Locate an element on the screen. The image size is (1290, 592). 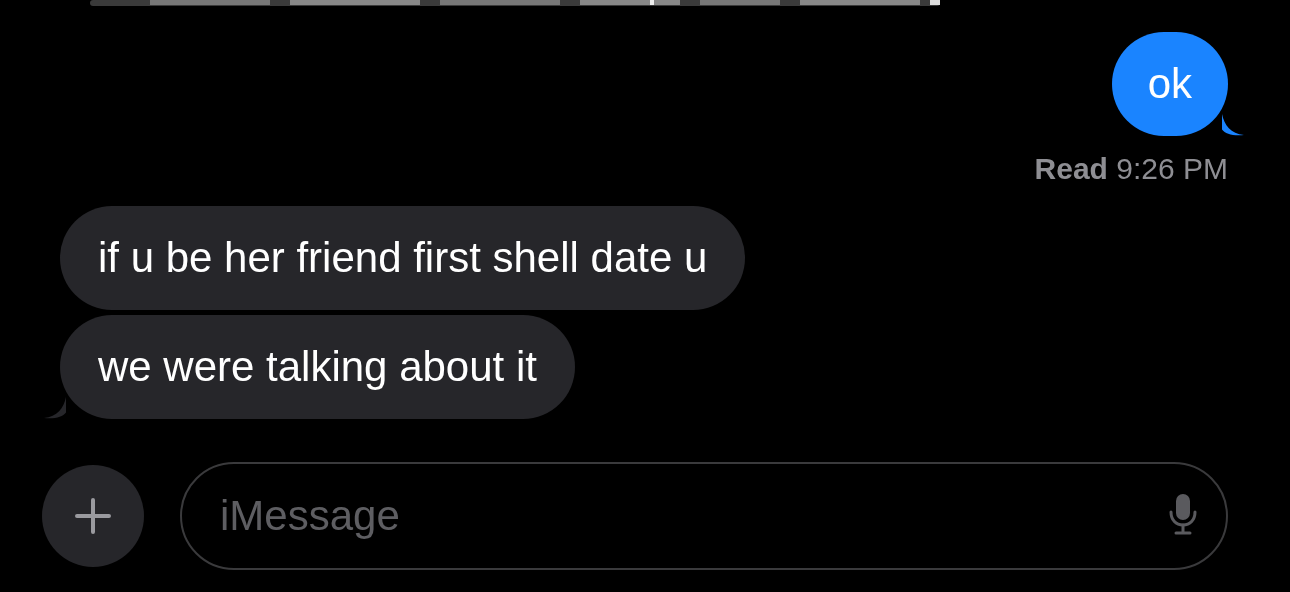
message-field: iMessage is located at coordinates (704, 516).